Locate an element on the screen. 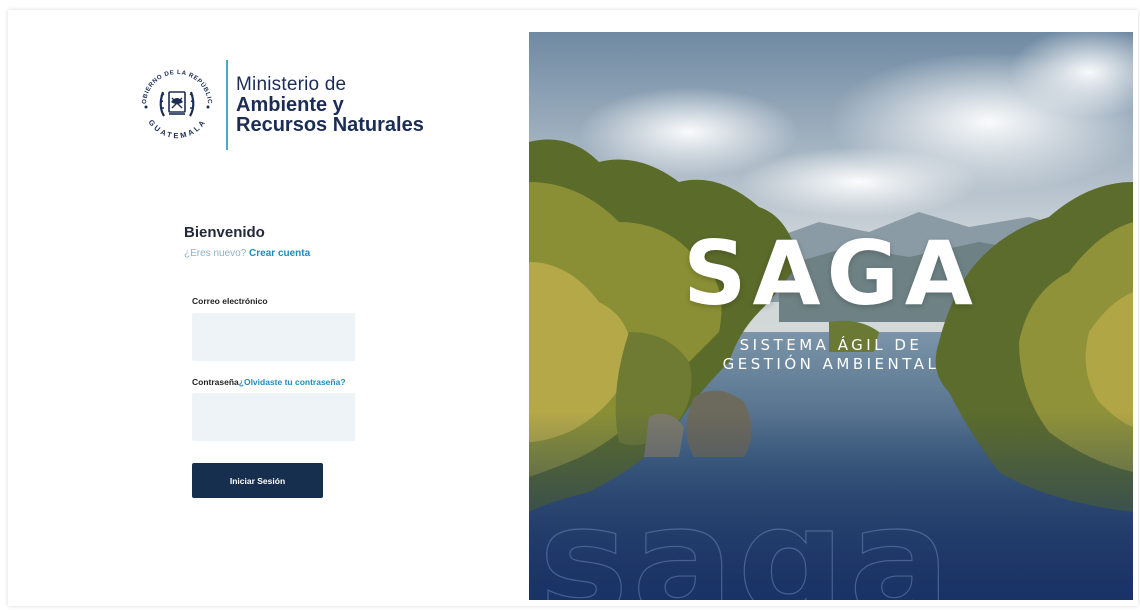 This screenshot has width=1140, height=610. ministry-logo: GOBIERNO DE LA REPÚBLICA GUATEMALA M is located at coordinates (277, 103).